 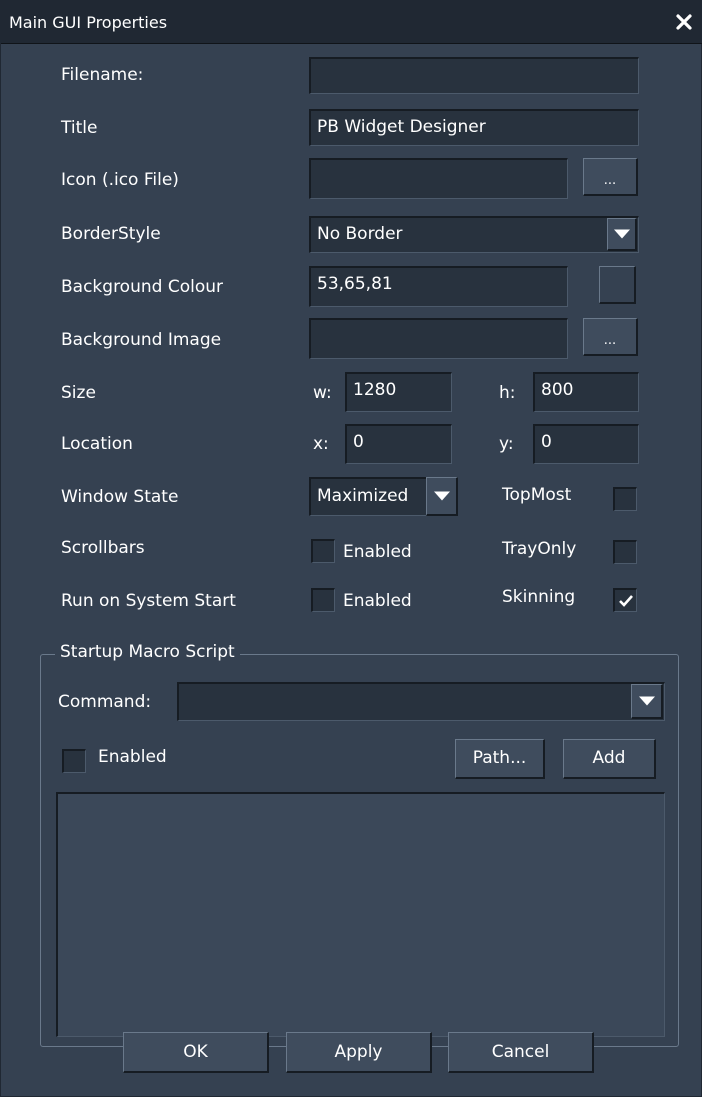 I want to click on run-on-start-label: Run on System Start, so click(x=148, y=601).